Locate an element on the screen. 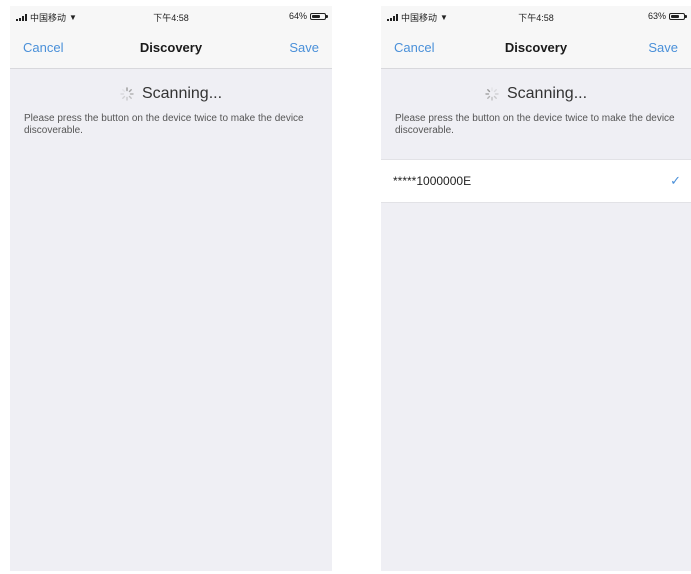 The height and width of the screenshot is (574, 691). battery-percent: 63% is located at coordinates (656, 16).